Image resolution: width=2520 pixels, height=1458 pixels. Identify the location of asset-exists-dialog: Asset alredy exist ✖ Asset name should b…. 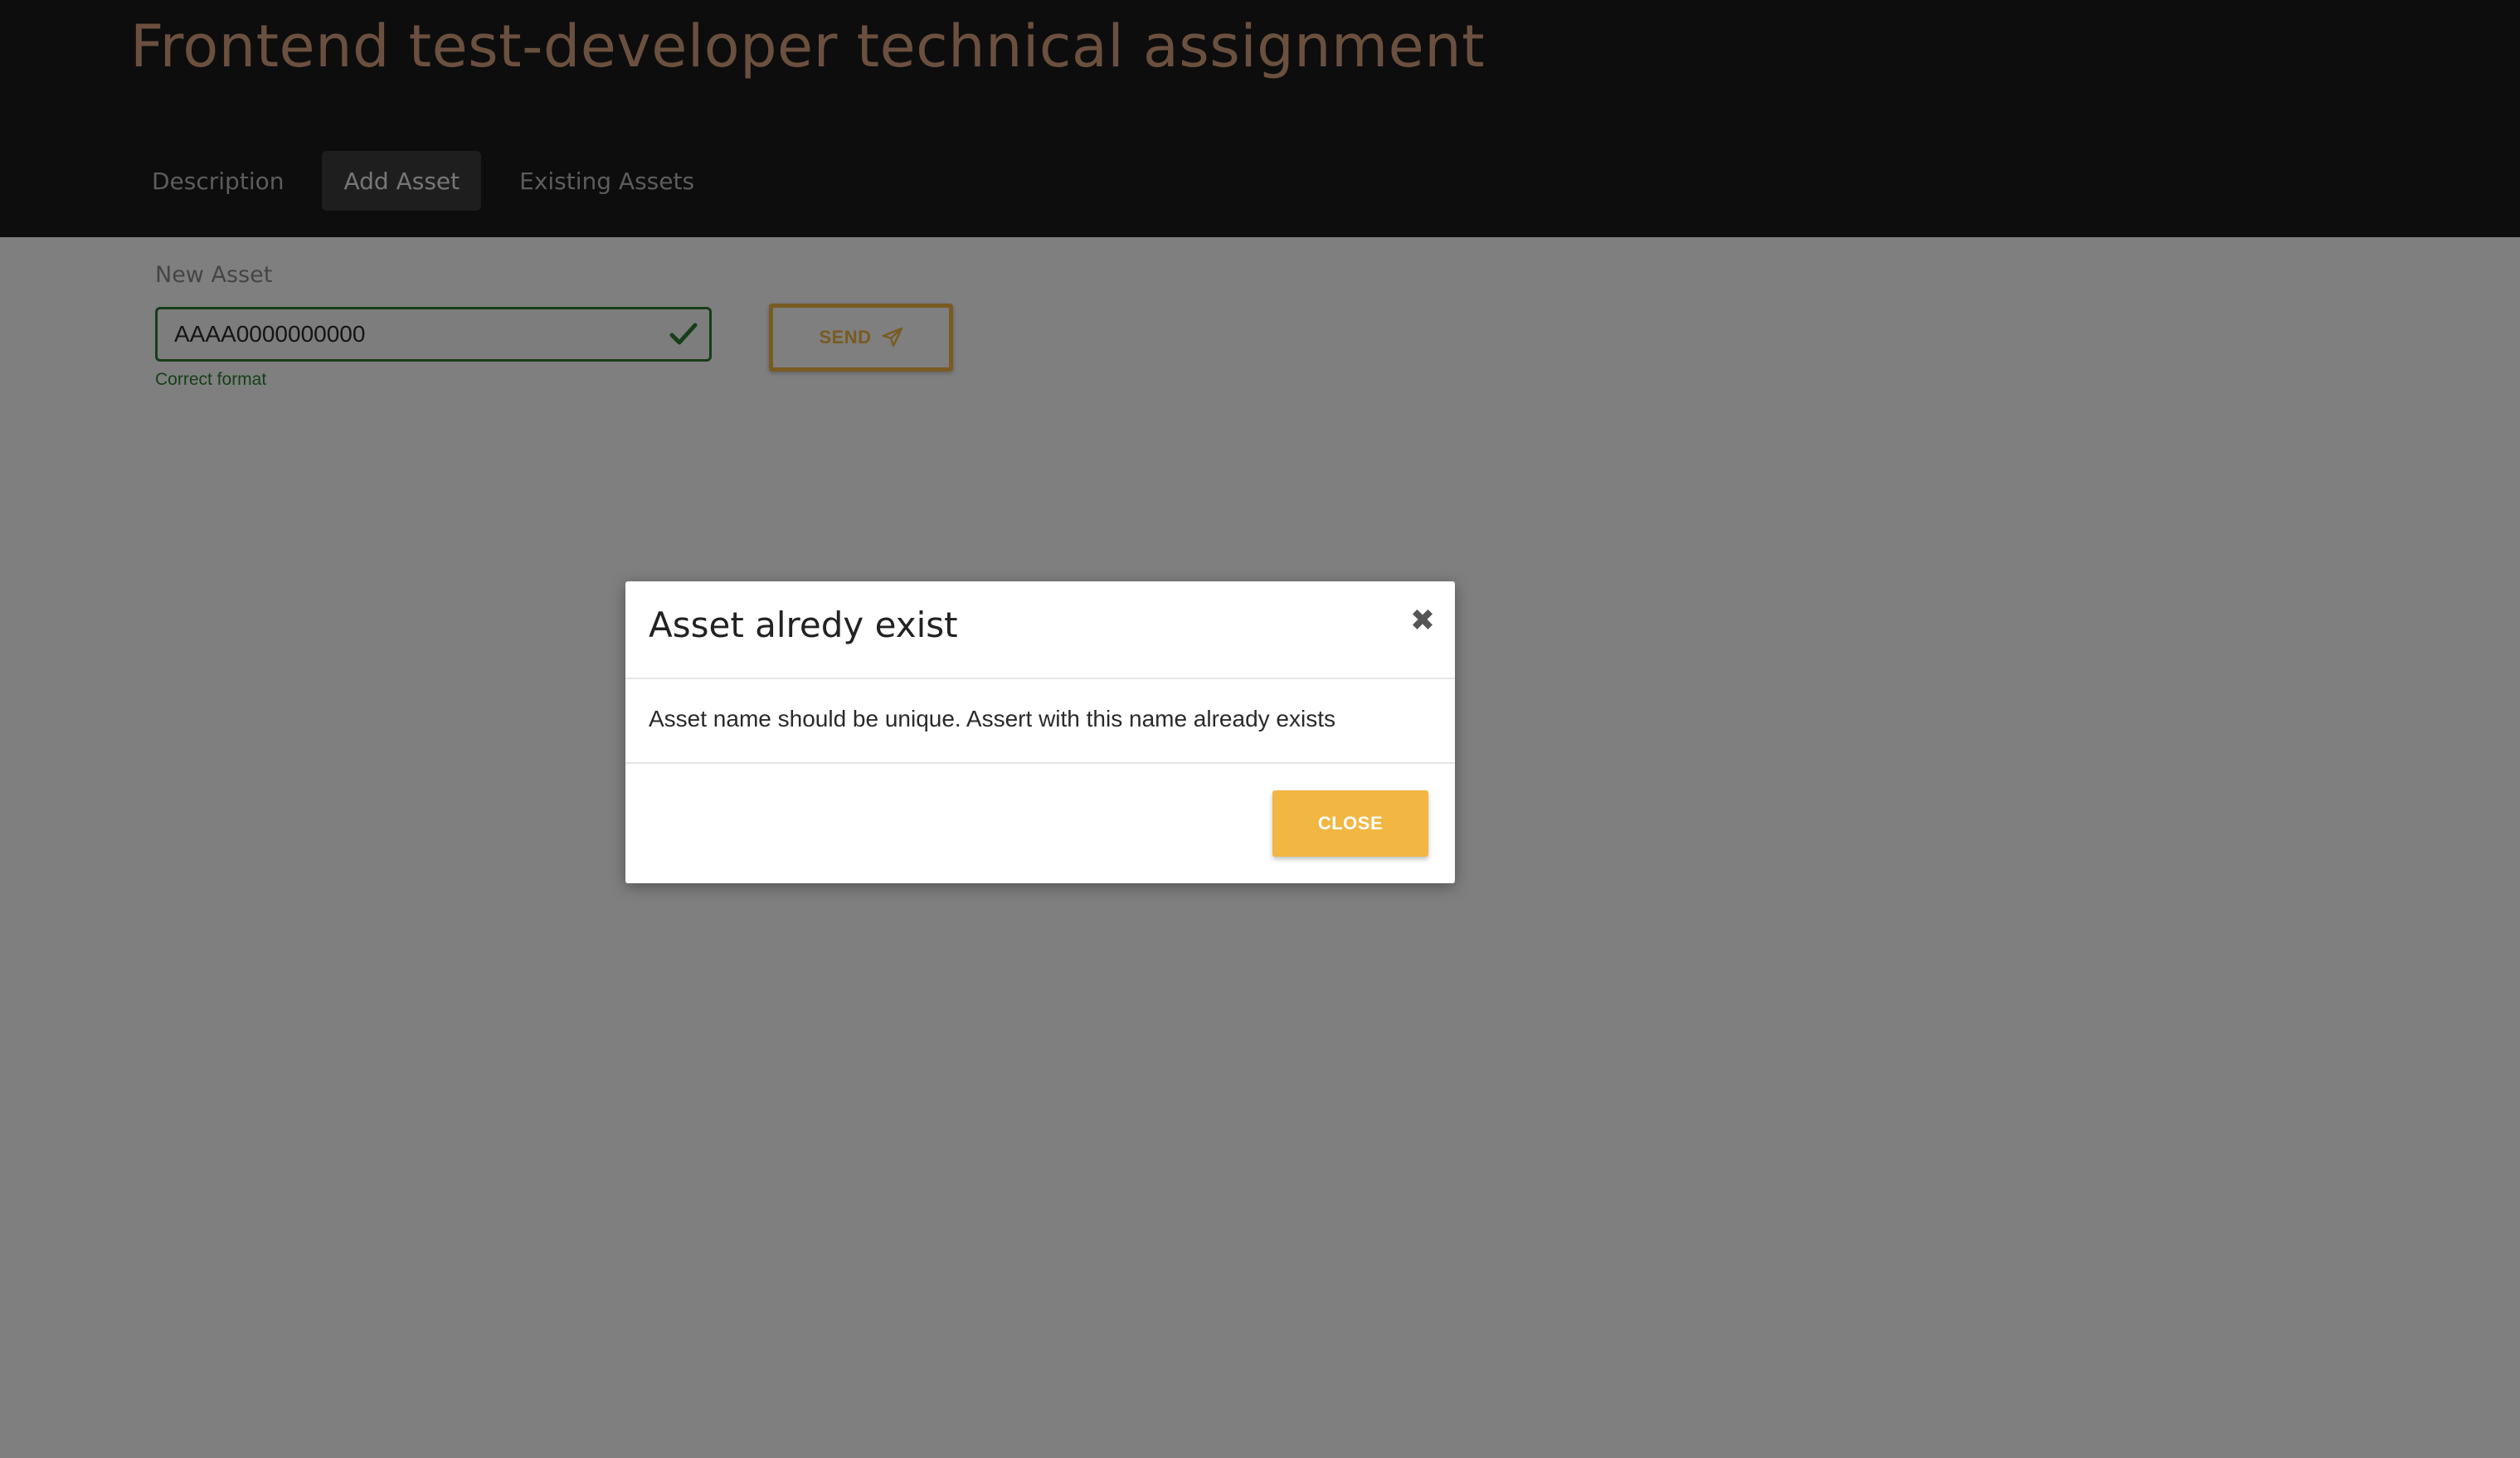
(1040, 732).